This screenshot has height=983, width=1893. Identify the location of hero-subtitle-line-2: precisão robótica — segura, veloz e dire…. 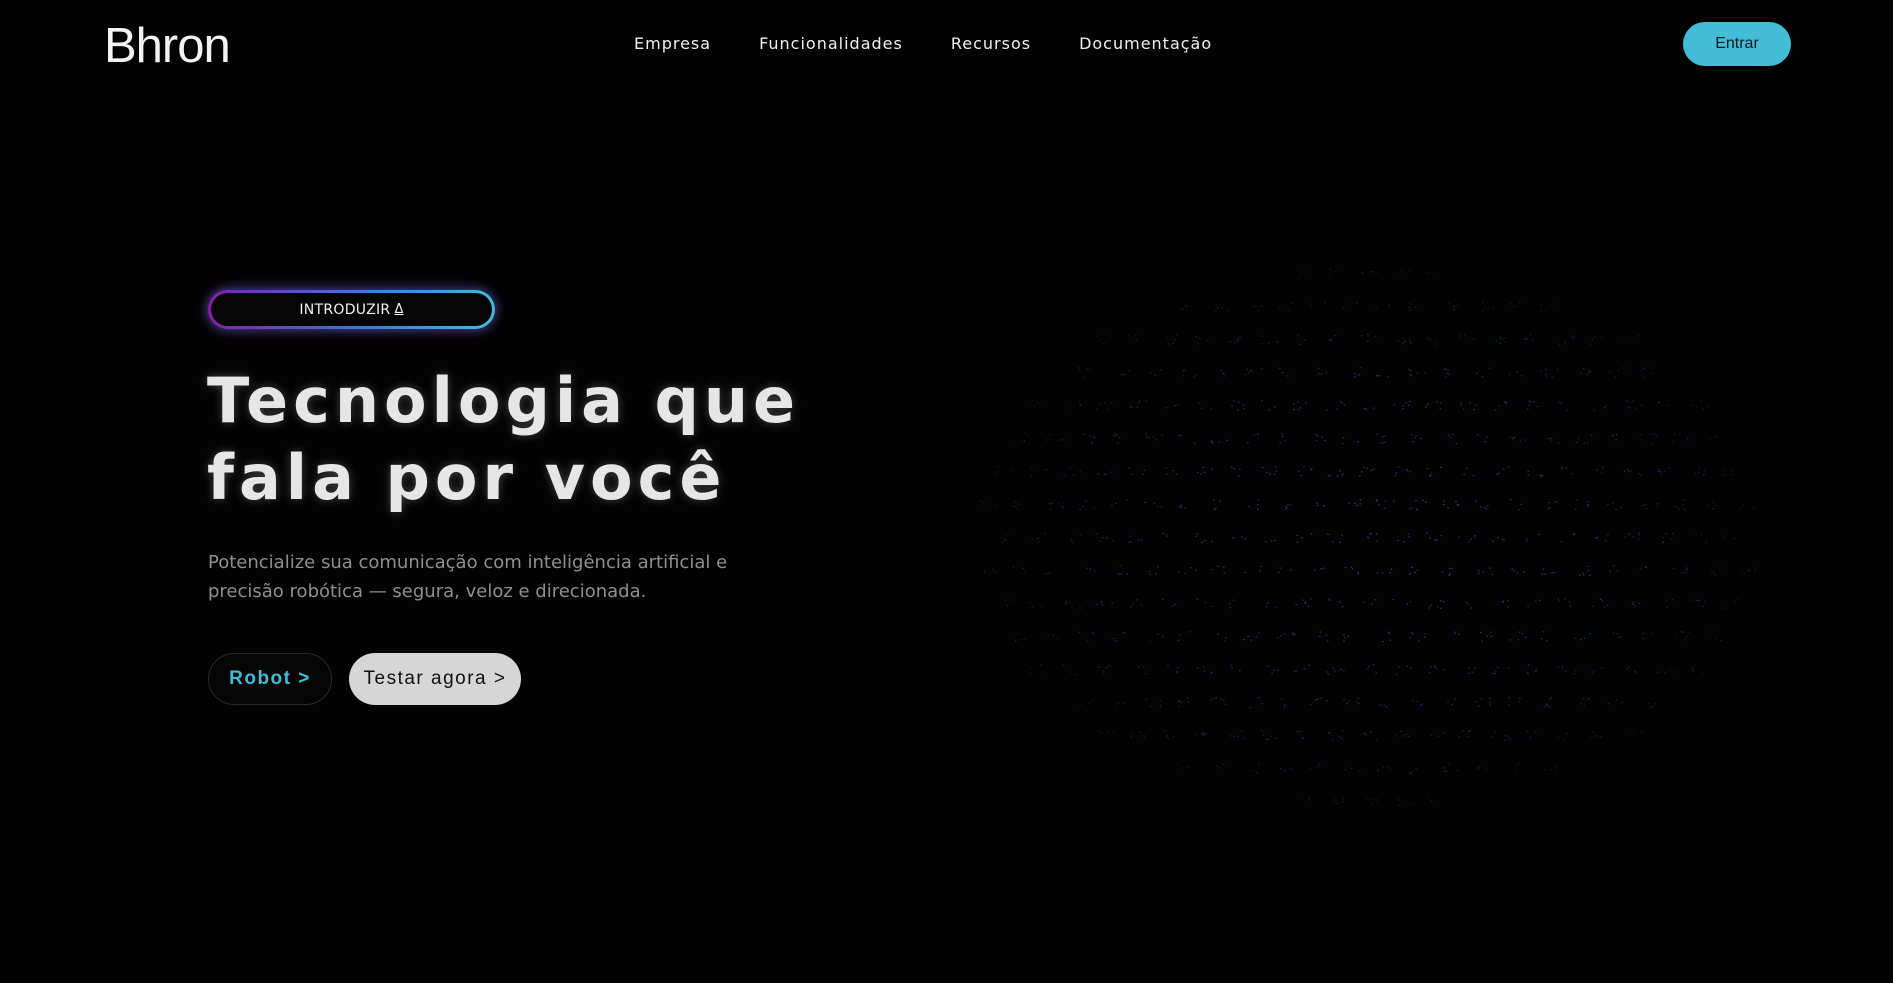
(427, 591).